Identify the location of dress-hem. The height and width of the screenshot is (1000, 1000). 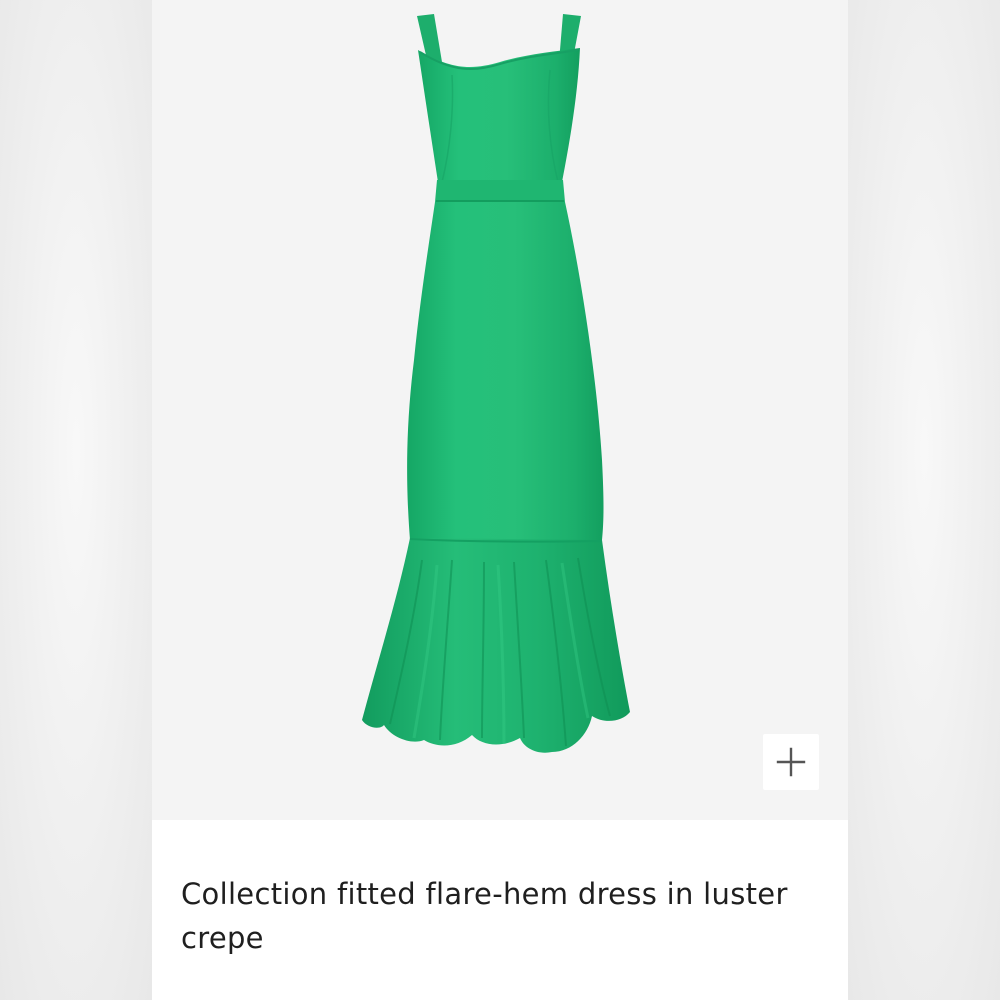
(496, 645).